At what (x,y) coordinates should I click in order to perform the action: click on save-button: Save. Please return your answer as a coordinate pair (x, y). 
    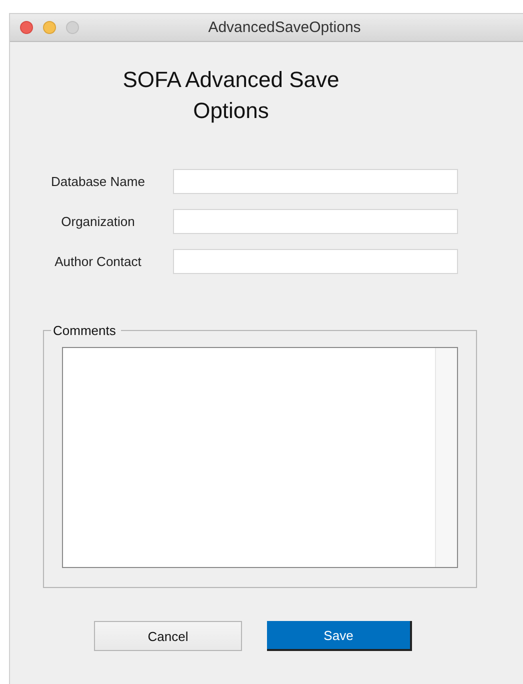
    Looking at the image, I should click on (339, 636).